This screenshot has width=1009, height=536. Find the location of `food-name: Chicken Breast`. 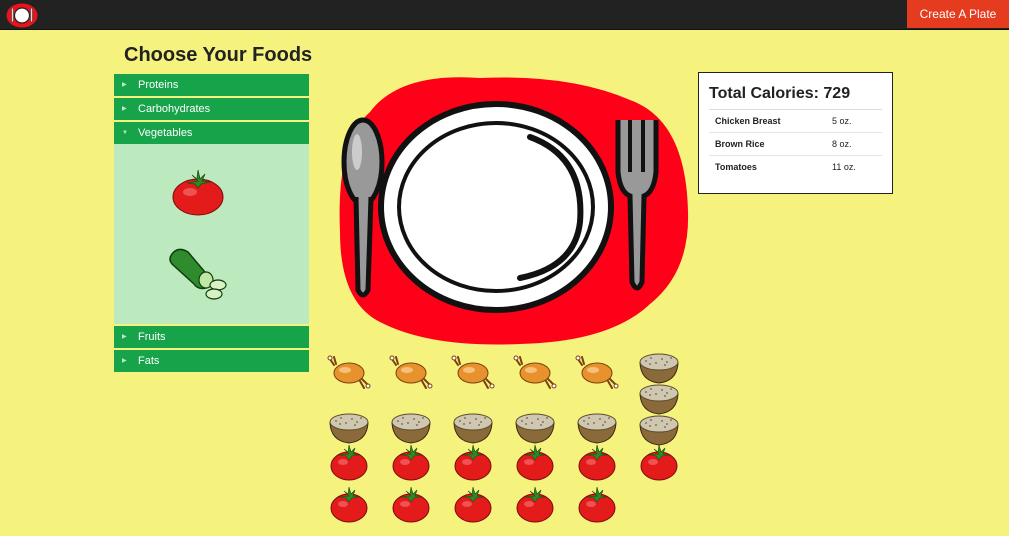

food-name: Chicken Breast is located at coordinates (748, 121).